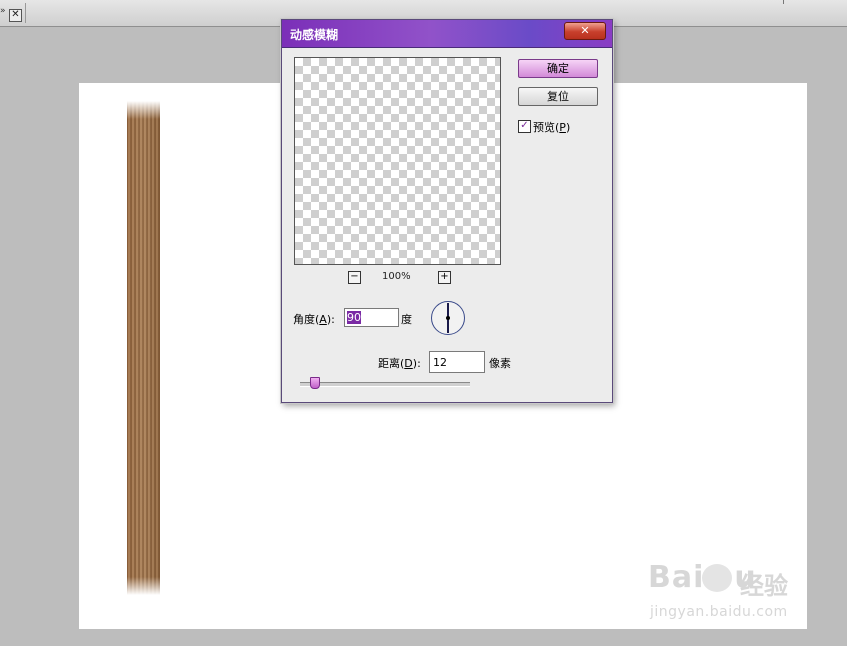 Image resolution: width=847 pixels, height=646 pixels. I want to click on angle-unit: 度, so click(406, 319).